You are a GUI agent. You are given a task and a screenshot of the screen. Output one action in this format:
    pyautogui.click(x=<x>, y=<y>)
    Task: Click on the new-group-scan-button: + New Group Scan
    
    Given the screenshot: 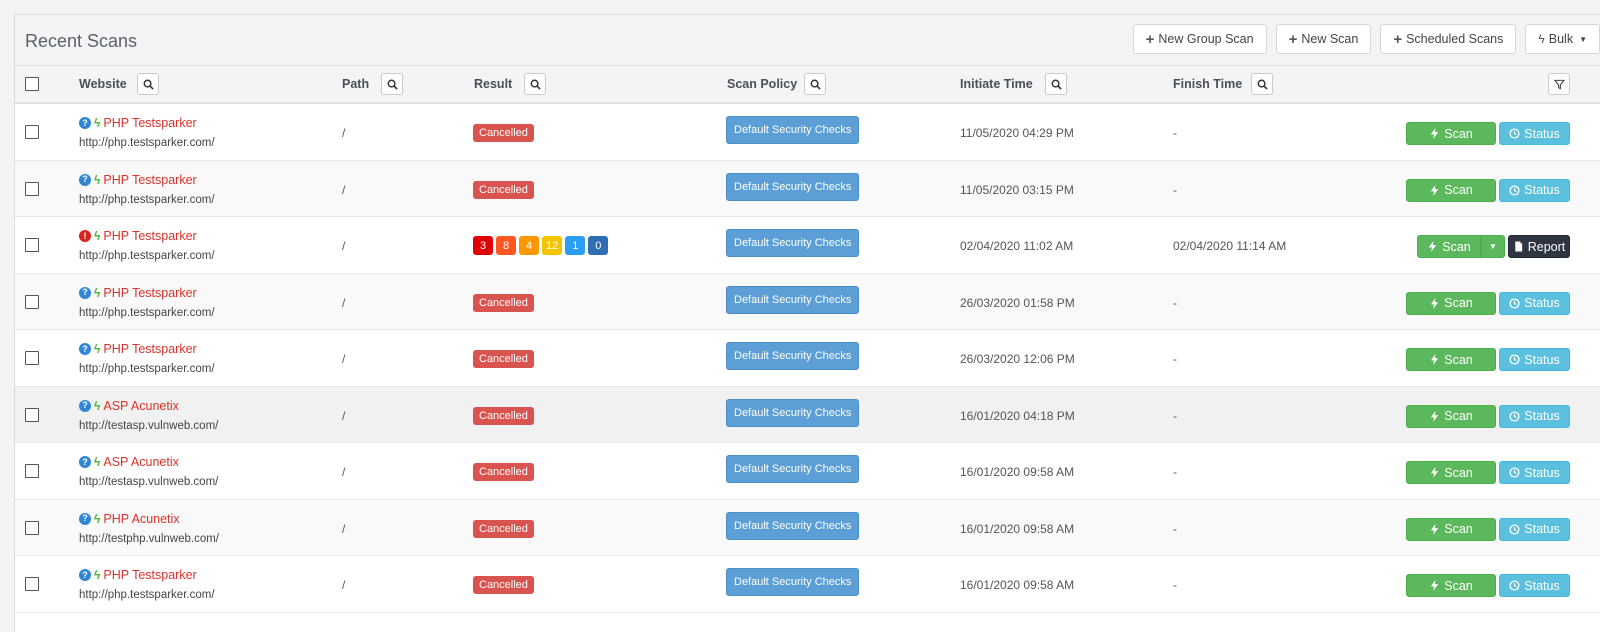 What is the action you would take?
    pyautogui.click(x=1199, y=39)
    